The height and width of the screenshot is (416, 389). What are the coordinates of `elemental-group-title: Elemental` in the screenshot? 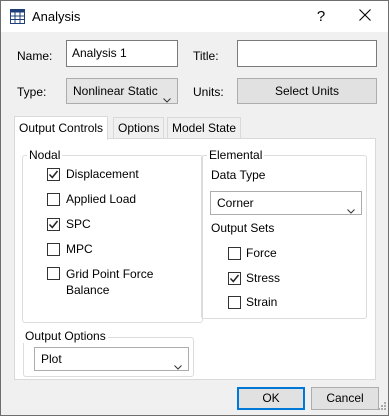 It's located at (236, 155).